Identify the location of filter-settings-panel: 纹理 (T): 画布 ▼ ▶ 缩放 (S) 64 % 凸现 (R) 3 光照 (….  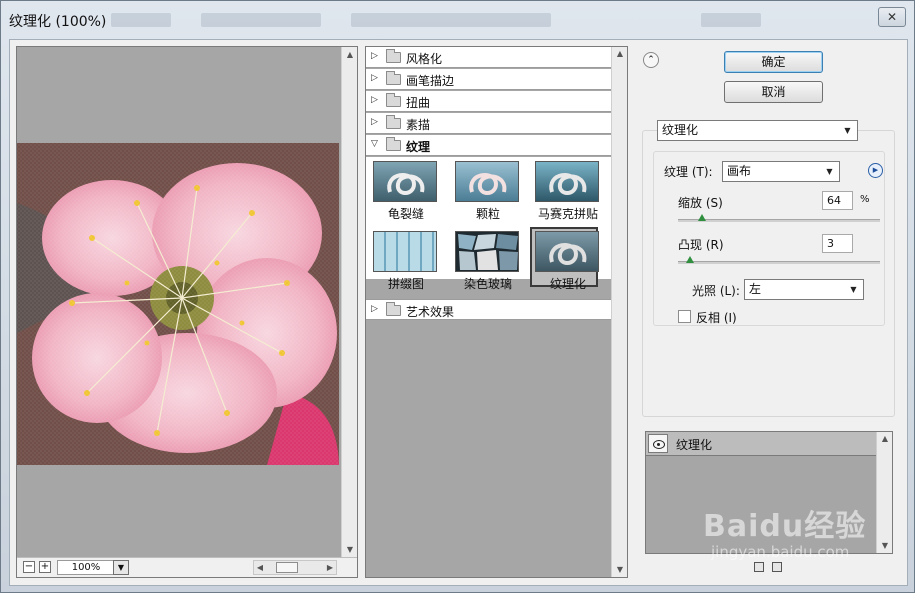
(768, 273).